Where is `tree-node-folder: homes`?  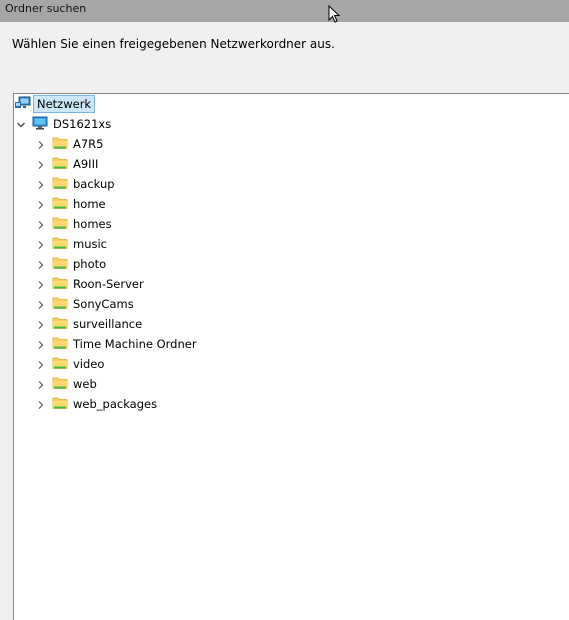 tree-node-folder: homes is located at coordinates (74, 224).